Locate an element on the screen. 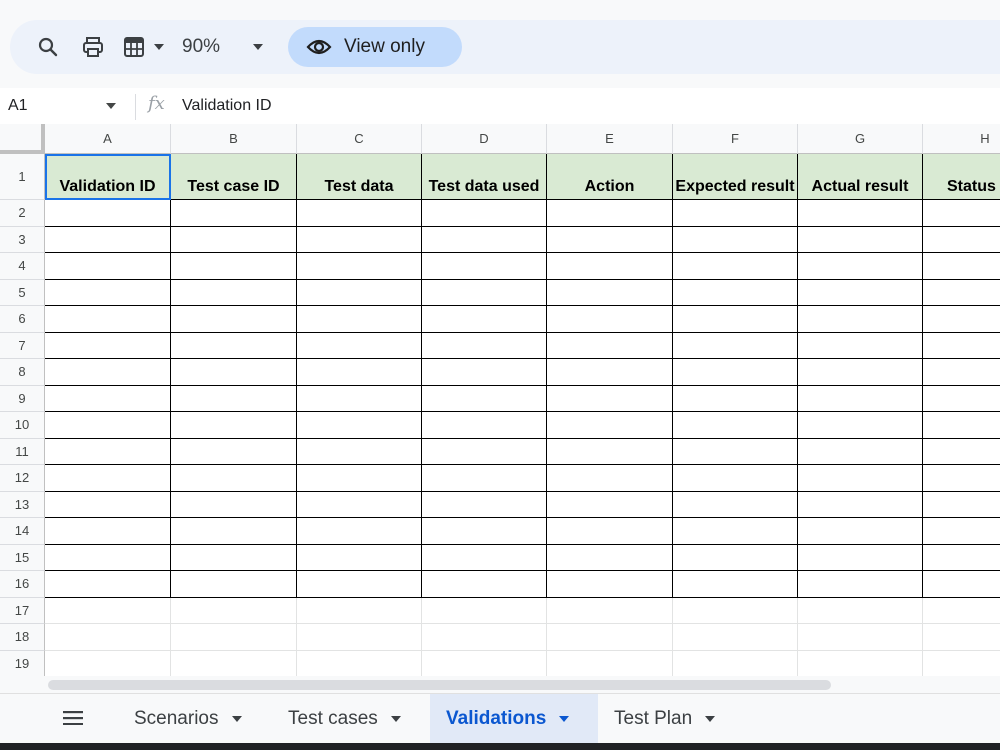 The height and width of the screenshot is (750, 1000). row-header: 12 is located at coordinates (22, 478).